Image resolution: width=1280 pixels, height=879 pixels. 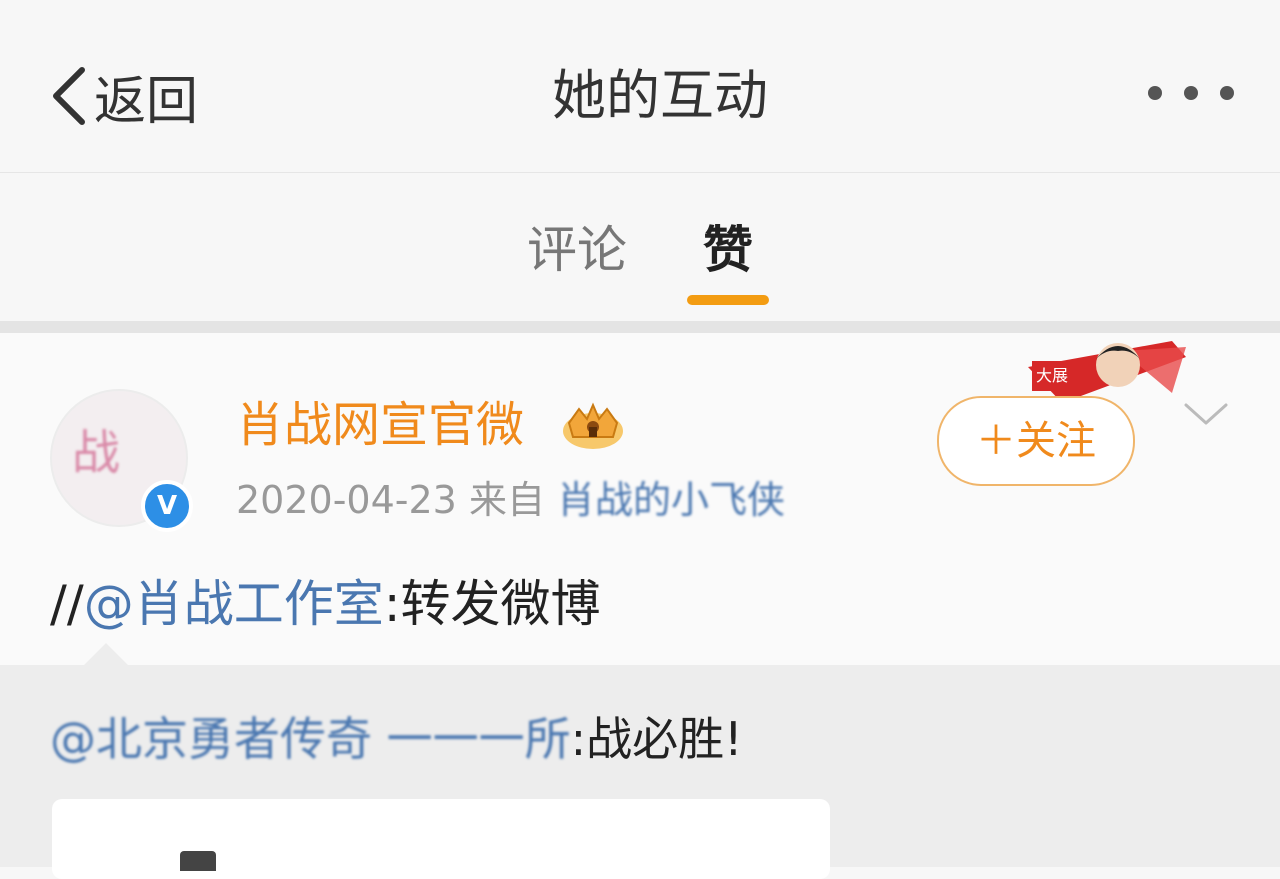 I want to click on mention-link: @肖战工作室, so click(x=234, y=604).